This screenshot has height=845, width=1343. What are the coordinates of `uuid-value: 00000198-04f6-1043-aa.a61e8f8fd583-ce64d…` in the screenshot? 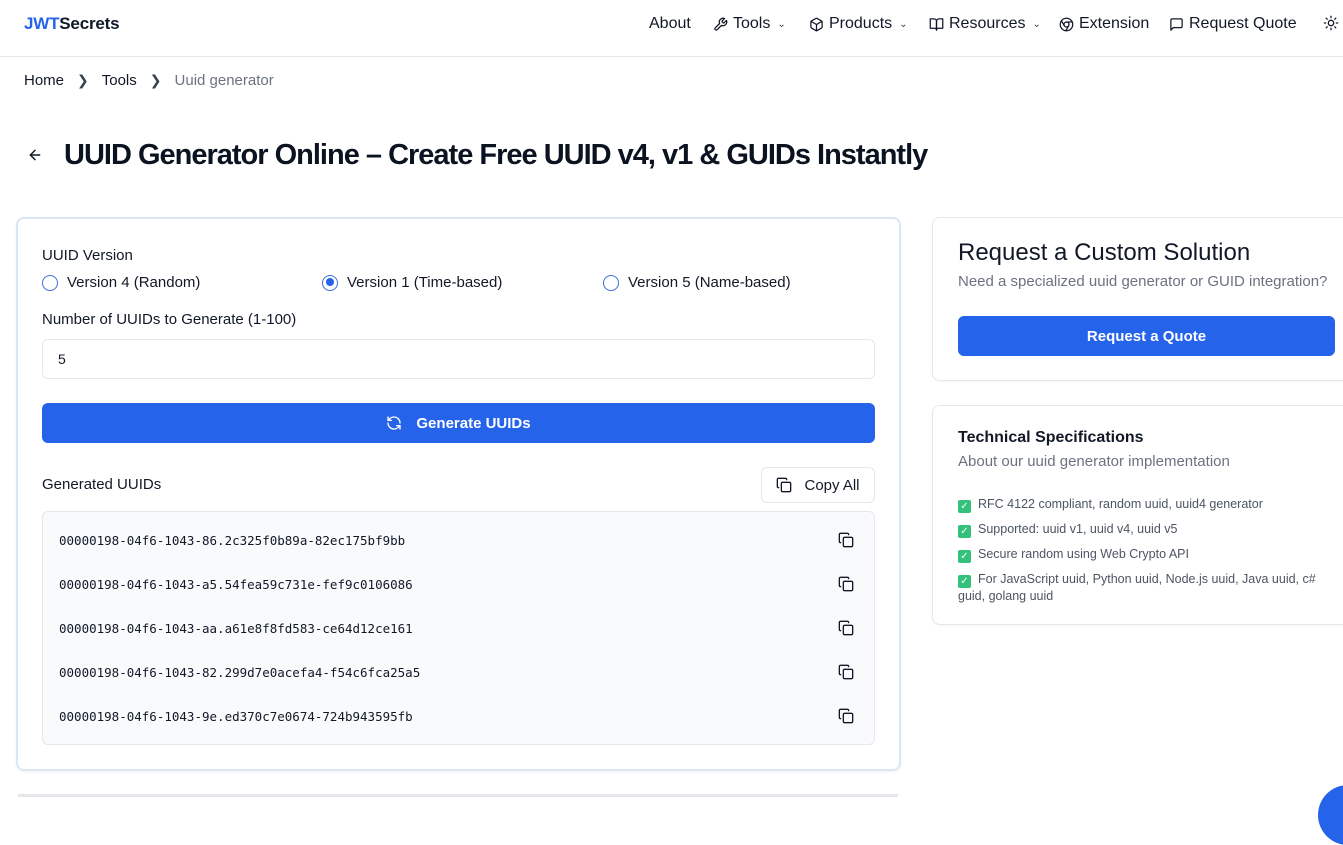 It's located at (236, 628).